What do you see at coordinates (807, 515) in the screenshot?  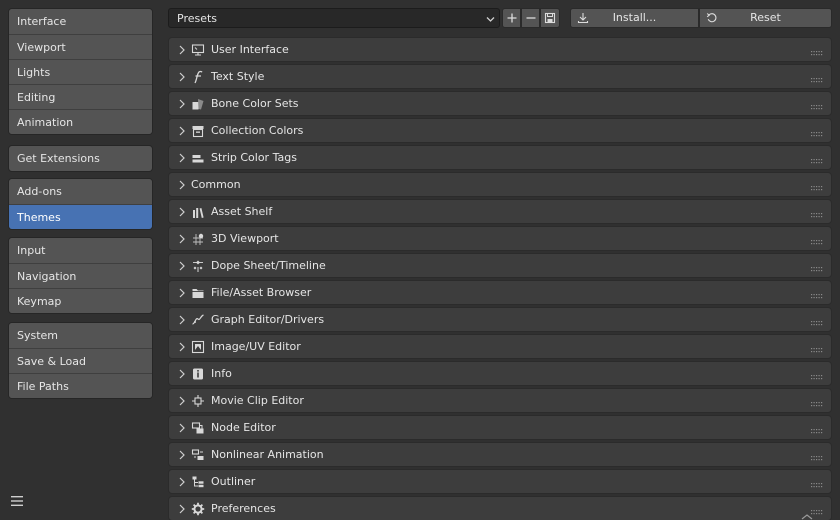 I see `scroll-down-icon` at bounding box center [807, 515].